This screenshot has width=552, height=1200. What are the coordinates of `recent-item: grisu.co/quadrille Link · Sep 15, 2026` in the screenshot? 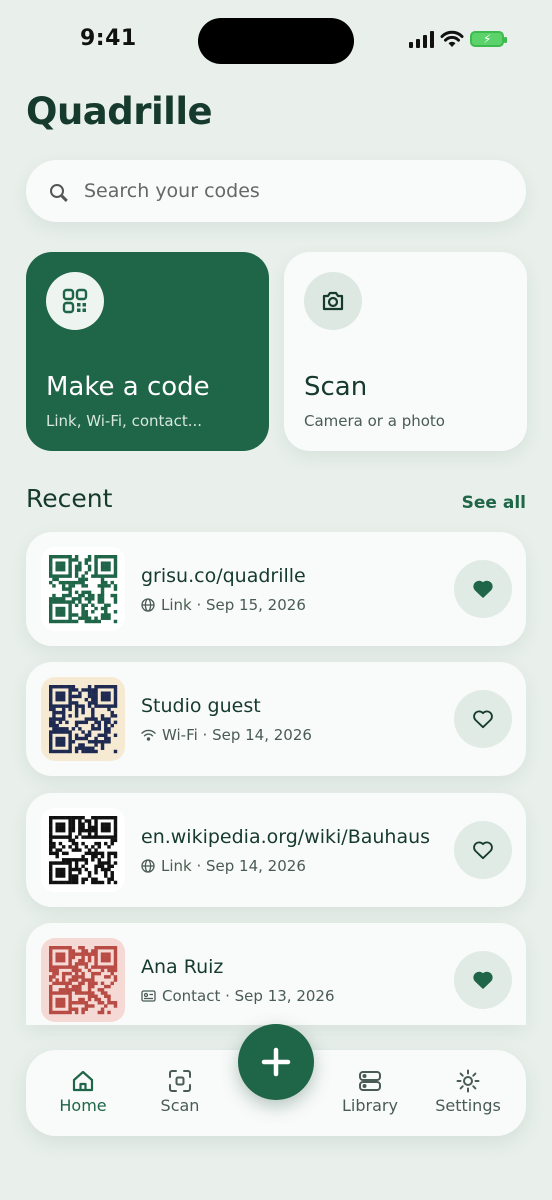 It's located at (276, 589).